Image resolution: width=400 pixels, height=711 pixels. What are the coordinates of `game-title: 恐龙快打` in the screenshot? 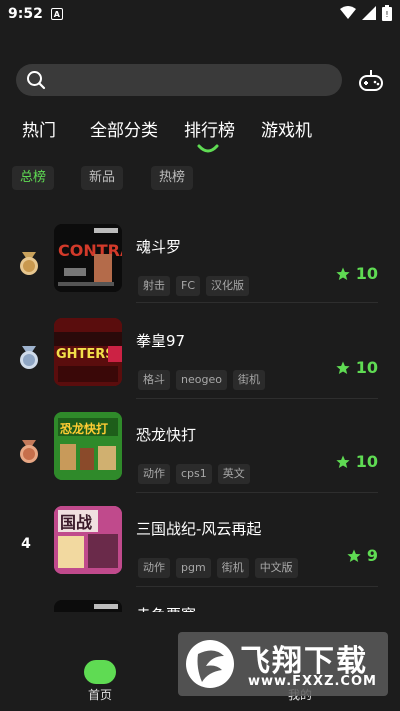 It's located at (166, 435).